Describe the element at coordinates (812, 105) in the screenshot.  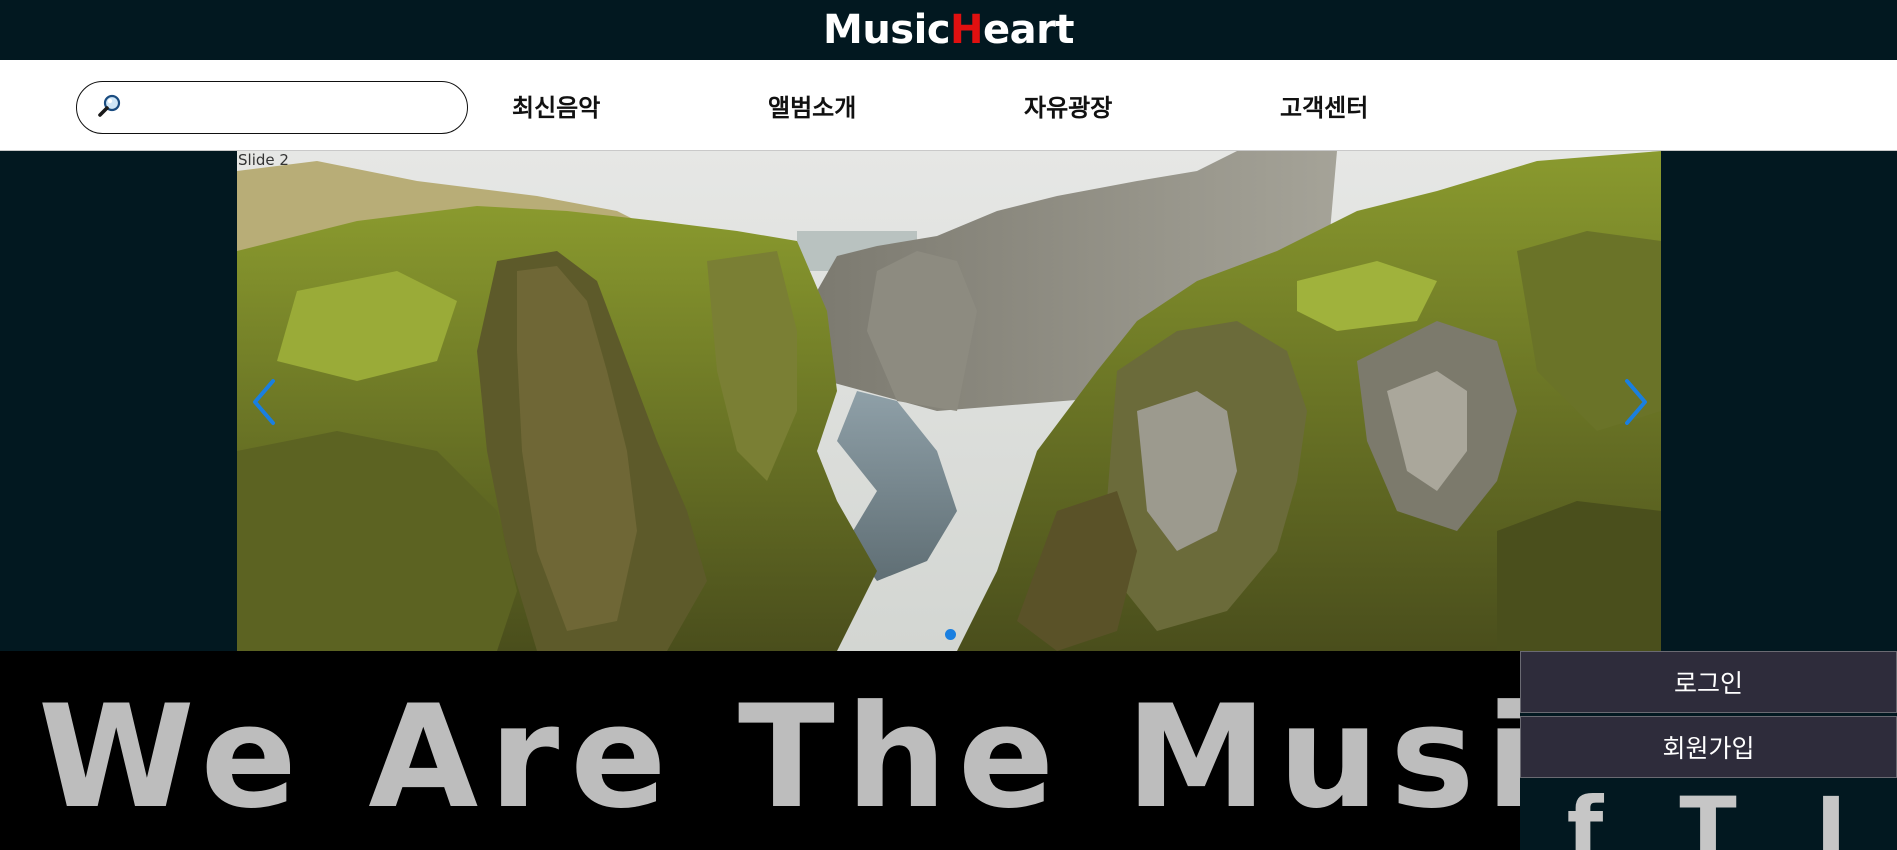
I see `nav-item-album-intro: 앨범소개` at that location.